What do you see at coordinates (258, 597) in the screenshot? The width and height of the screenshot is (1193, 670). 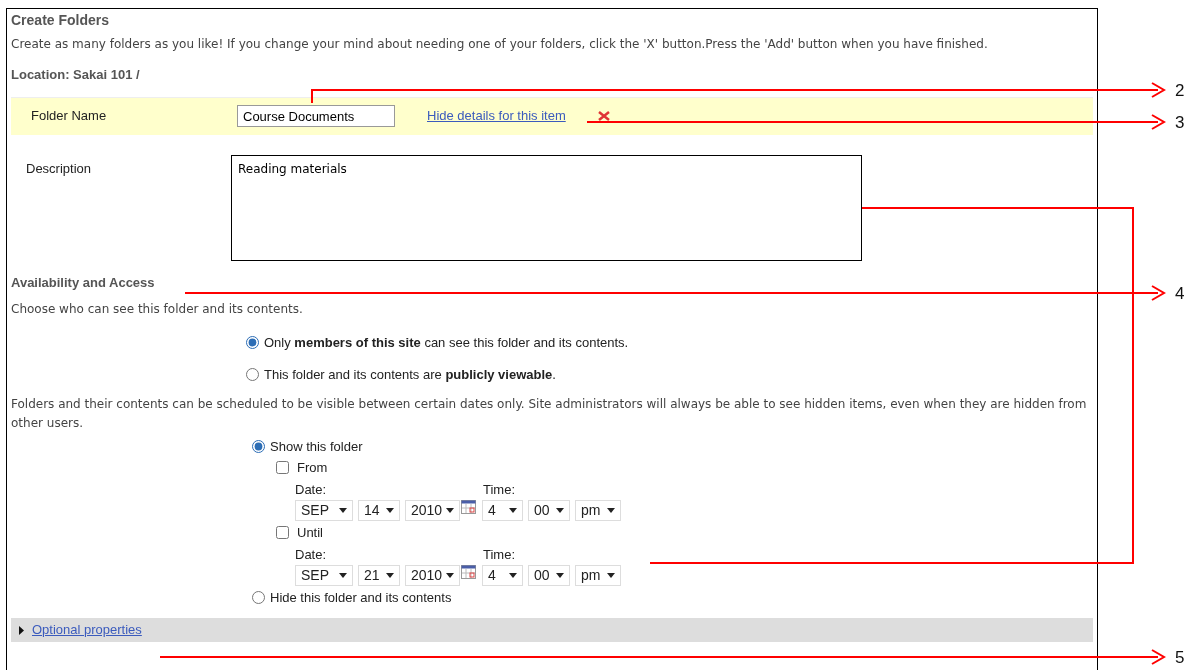 I see `hide-radio` at bounding box center [258, 597].